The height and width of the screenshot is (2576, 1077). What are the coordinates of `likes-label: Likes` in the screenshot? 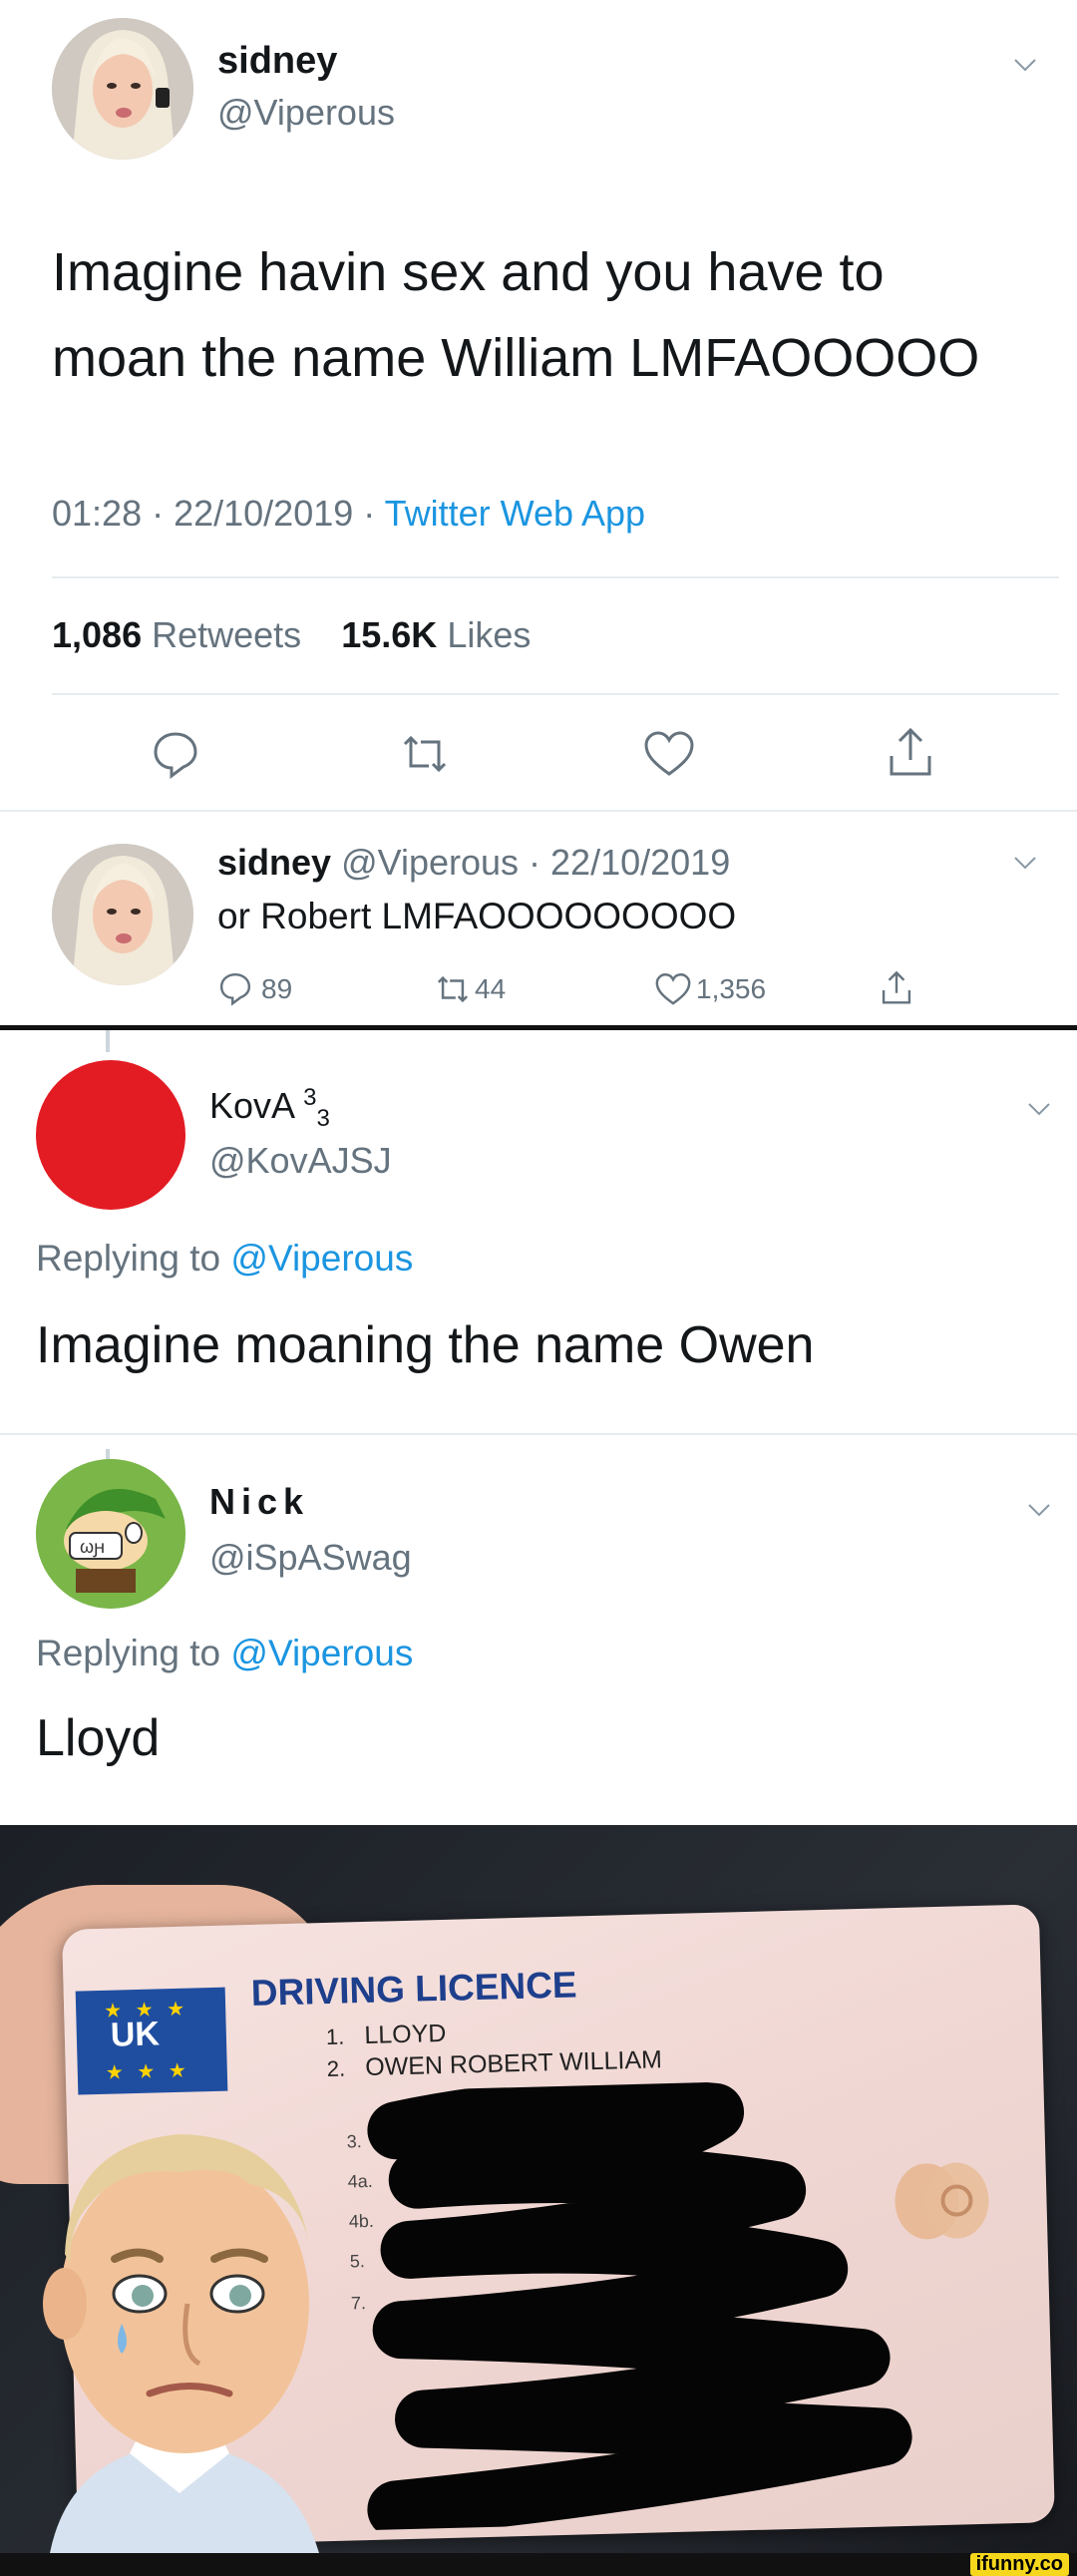 It's located at (489, 634).